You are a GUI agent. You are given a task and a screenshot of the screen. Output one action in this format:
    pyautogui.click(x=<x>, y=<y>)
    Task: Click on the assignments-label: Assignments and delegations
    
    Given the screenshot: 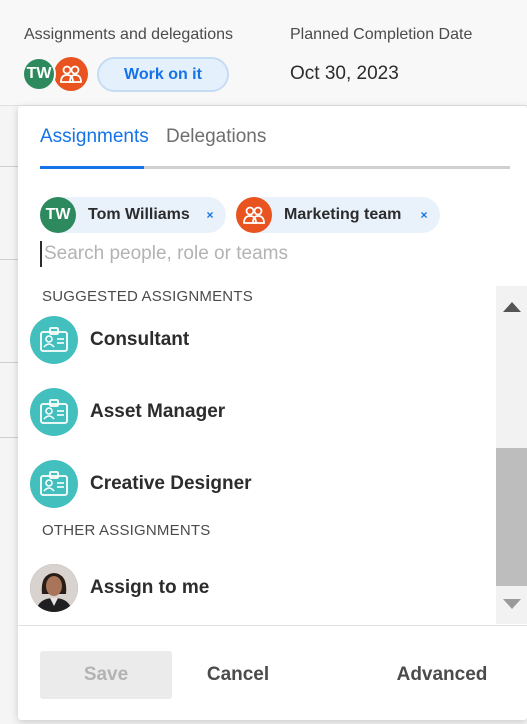 What is the action you would take?
    pyautogui.click(x=129, y=34)
    